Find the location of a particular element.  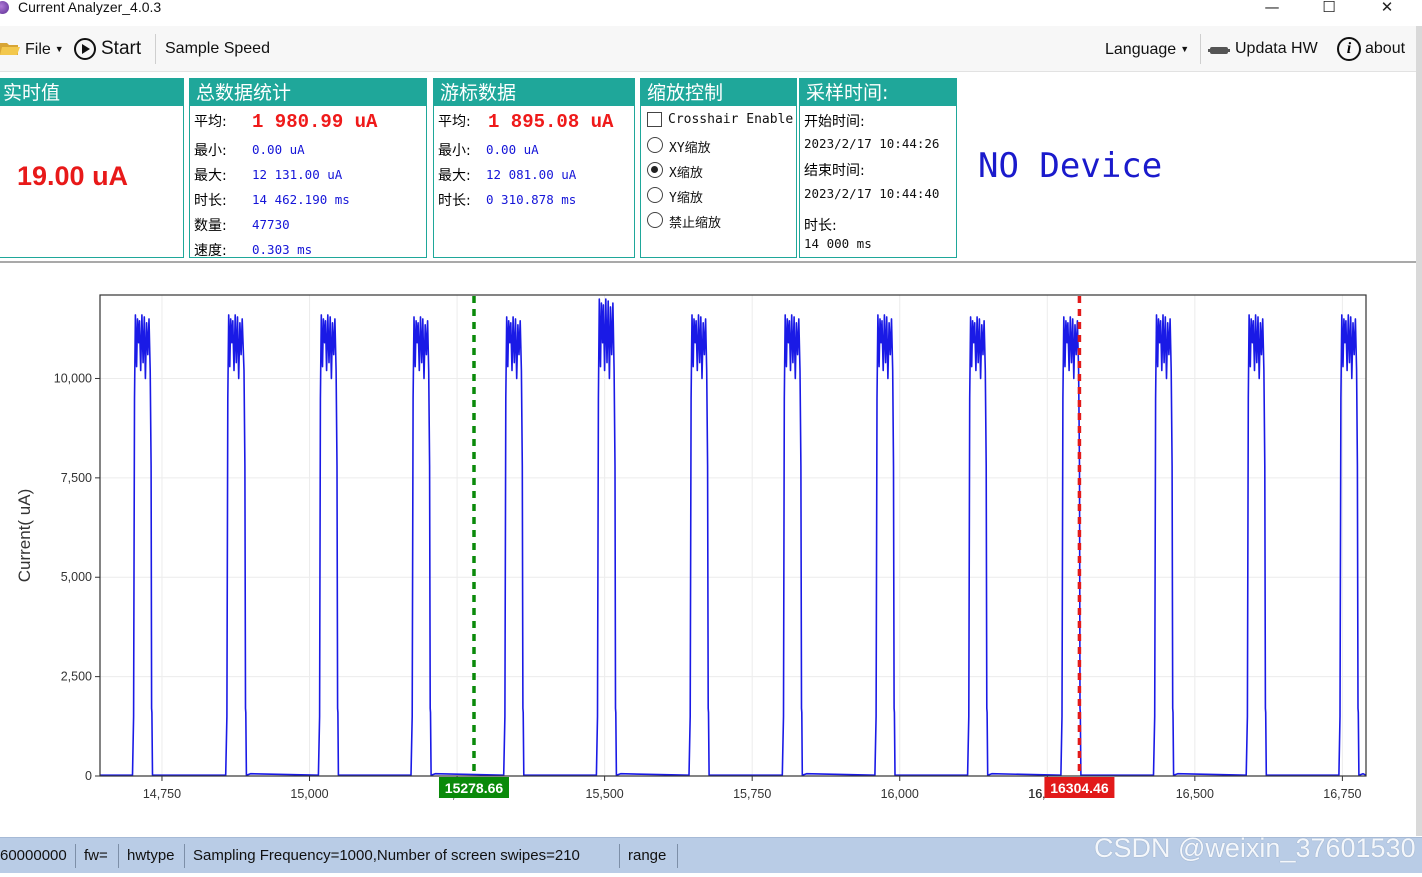

maximize-button: ☐ is located at coordinates (1329, 10).